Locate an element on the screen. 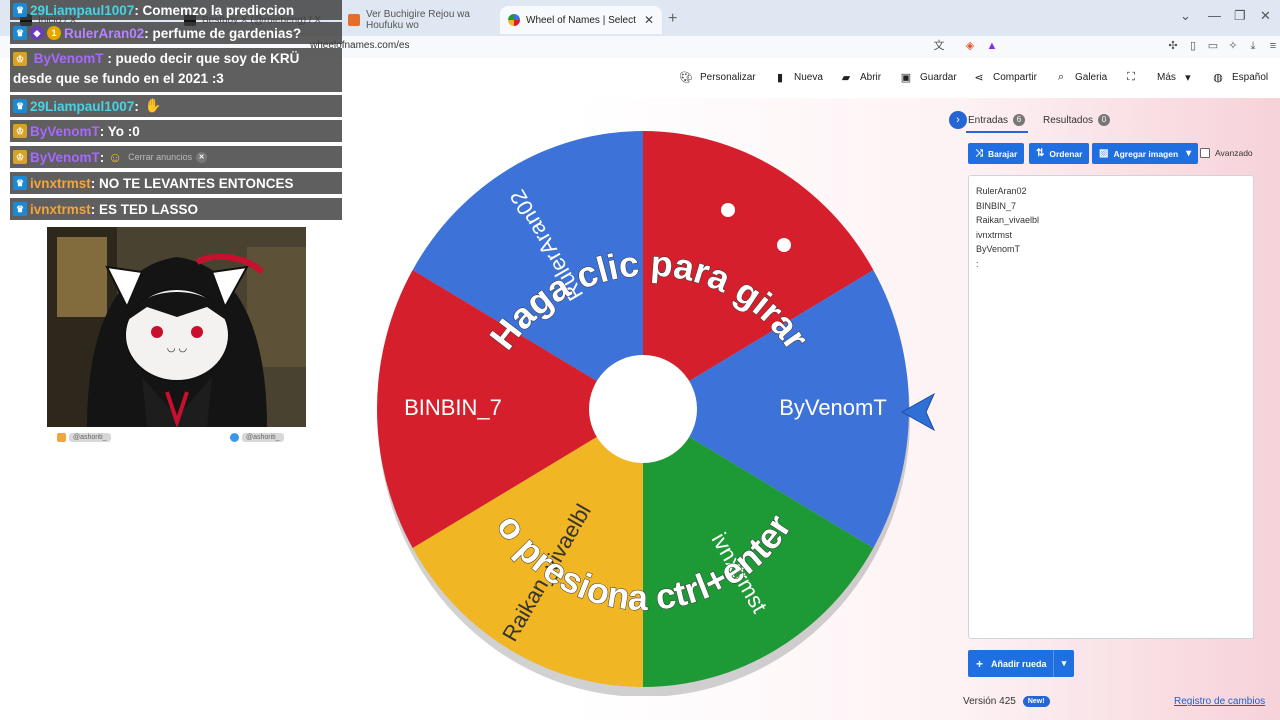  kofi-icon is located at coordinates (61, 437).